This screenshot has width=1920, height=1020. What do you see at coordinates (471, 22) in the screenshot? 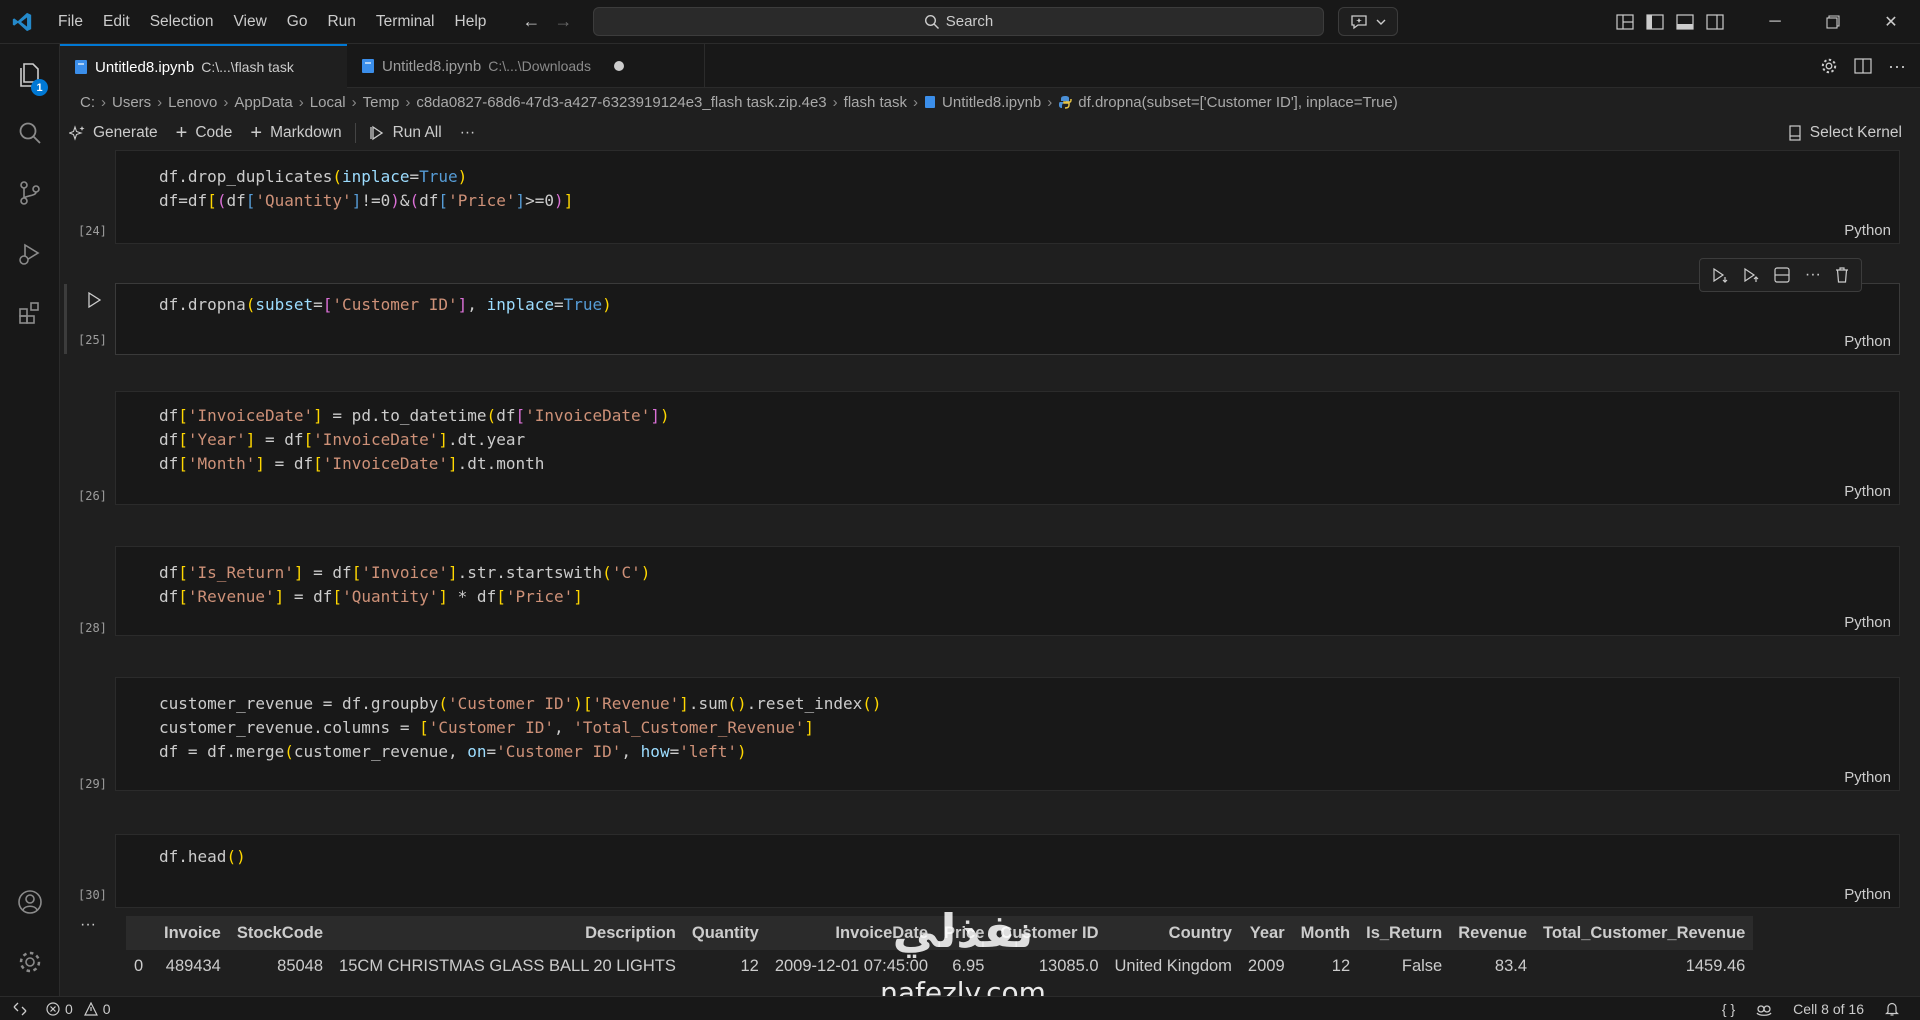
I see `menu-help: Help` at bounding box center [471, 22].